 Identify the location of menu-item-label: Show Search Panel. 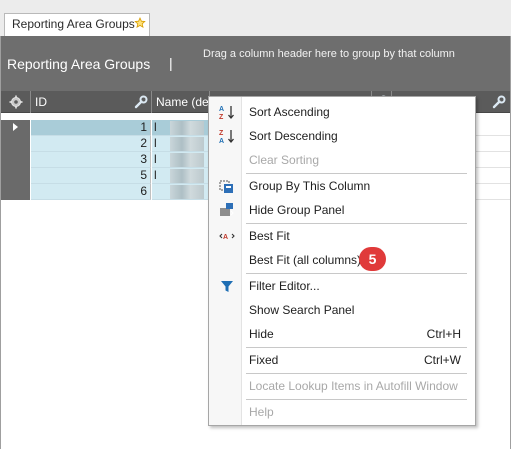
(302, 310).